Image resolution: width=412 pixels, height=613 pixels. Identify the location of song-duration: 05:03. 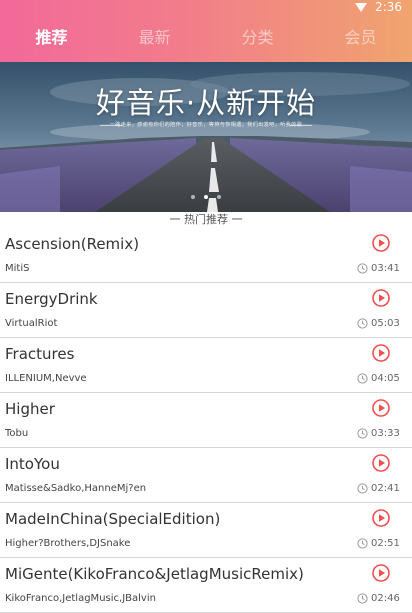
(378, 323).